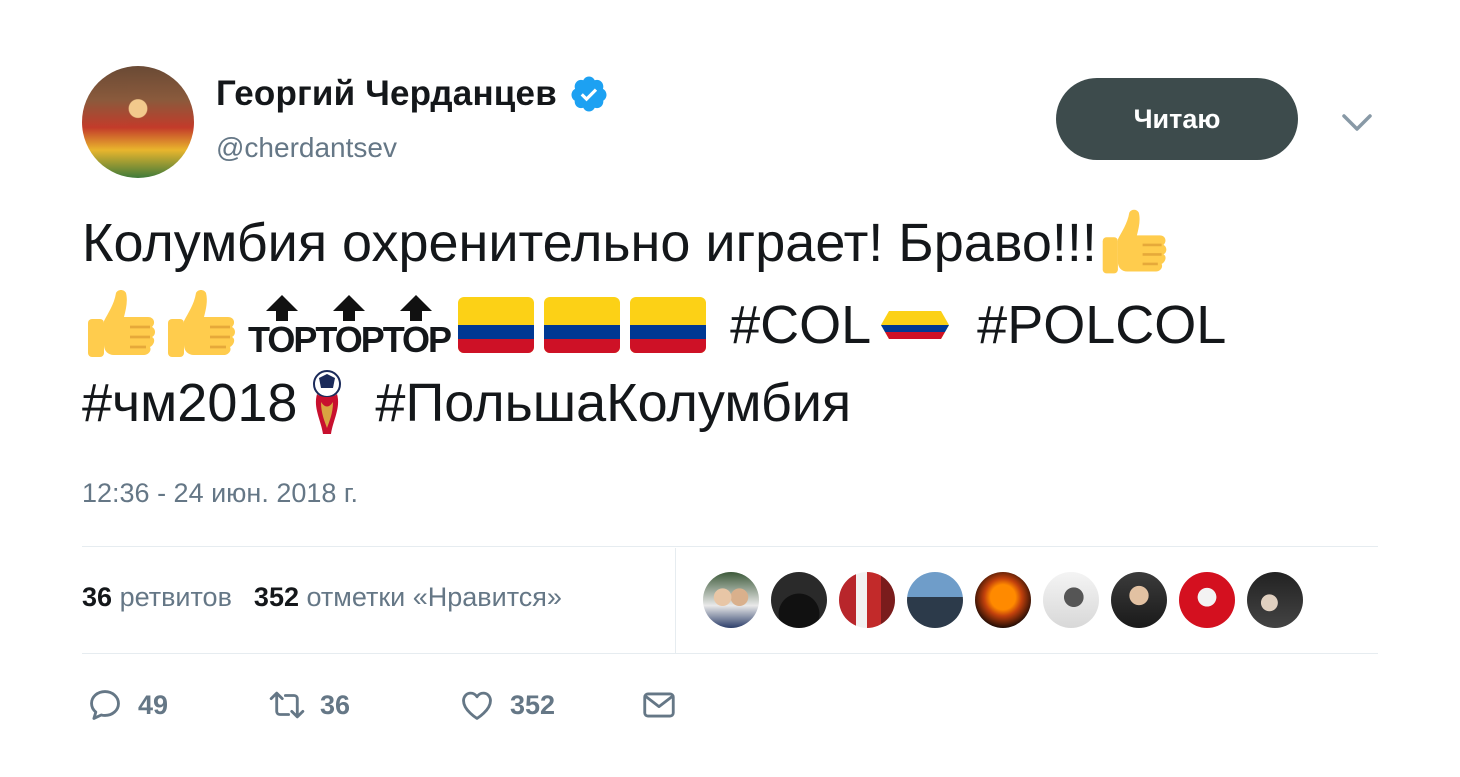 Image resolution: width=1460 pixels, height=777 pixels. I want to click on divider-vertical, so click(675, 600).